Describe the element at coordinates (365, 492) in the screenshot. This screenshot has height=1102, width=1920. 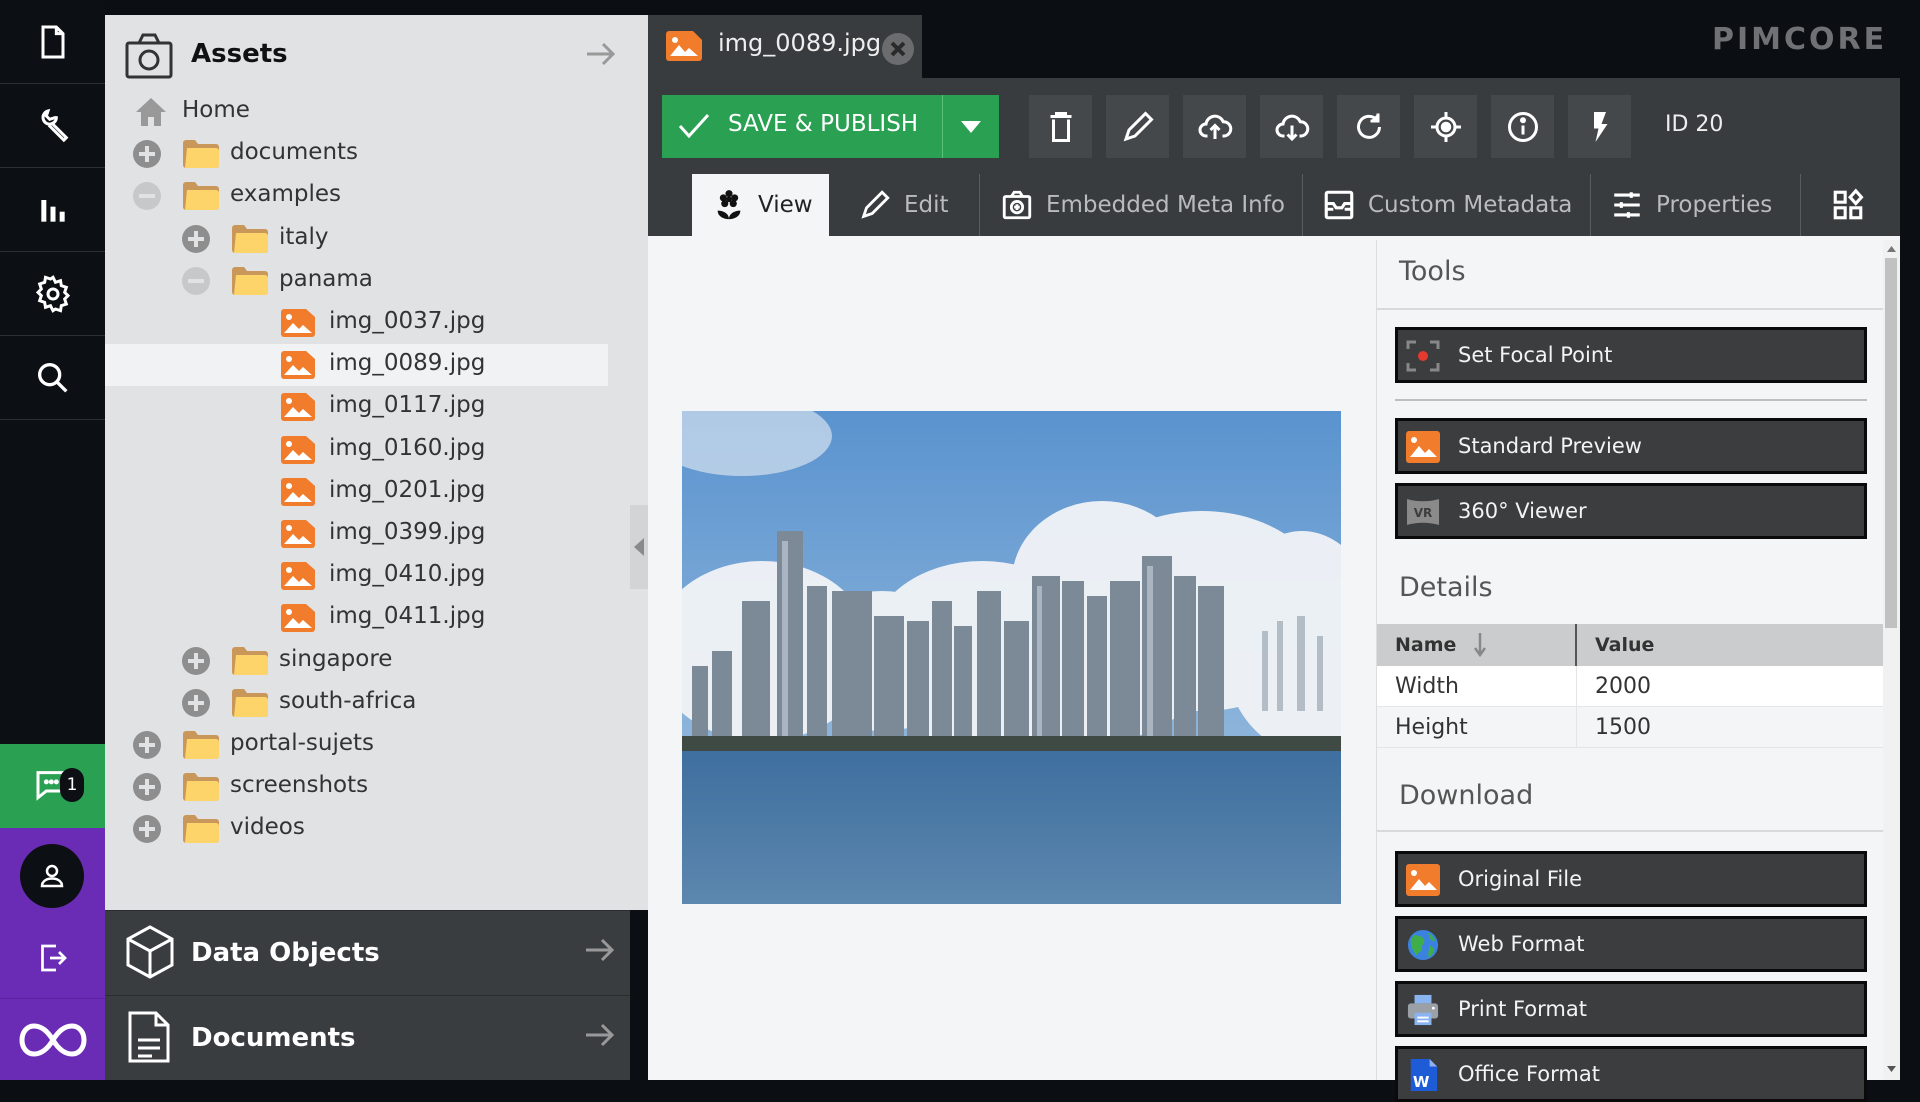
I see `tree-item-image: img_0201.jpg` at that location.